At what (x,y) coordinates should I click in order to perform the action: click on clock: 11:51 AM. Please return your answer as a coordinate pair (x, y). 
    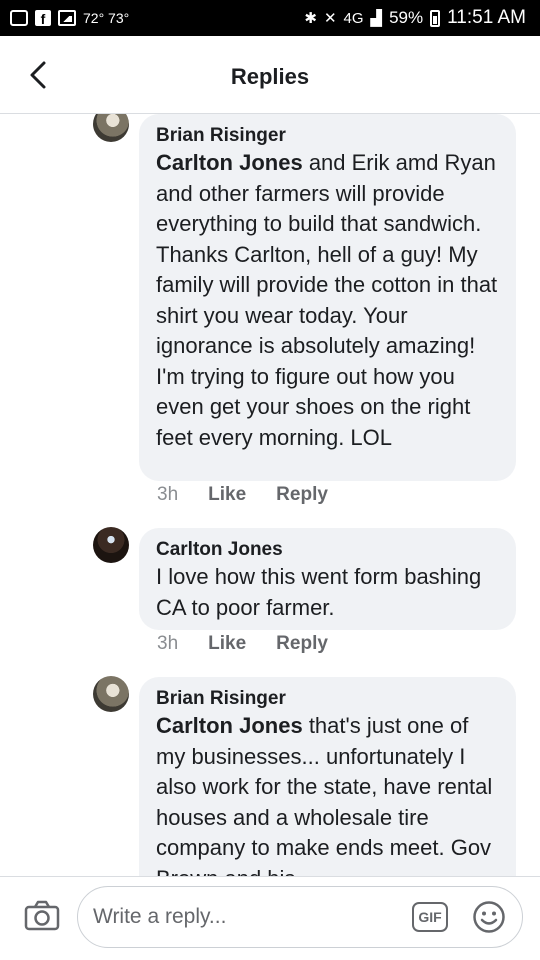
    Looking at the image, I should click on (486, 17).